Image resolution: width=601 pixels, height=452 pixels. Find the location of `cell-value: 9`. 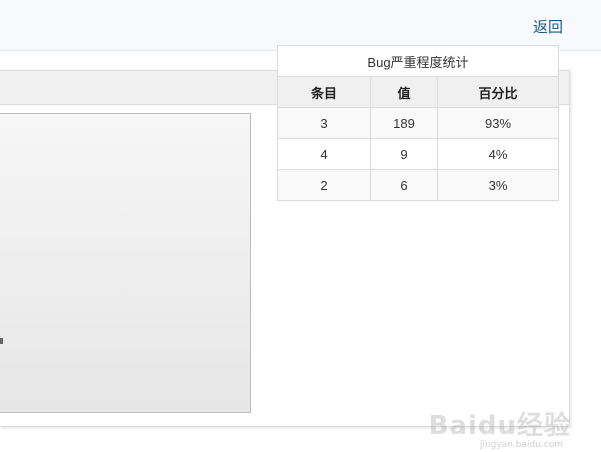

cell-value: 9 is located at coordinates (404, 154).